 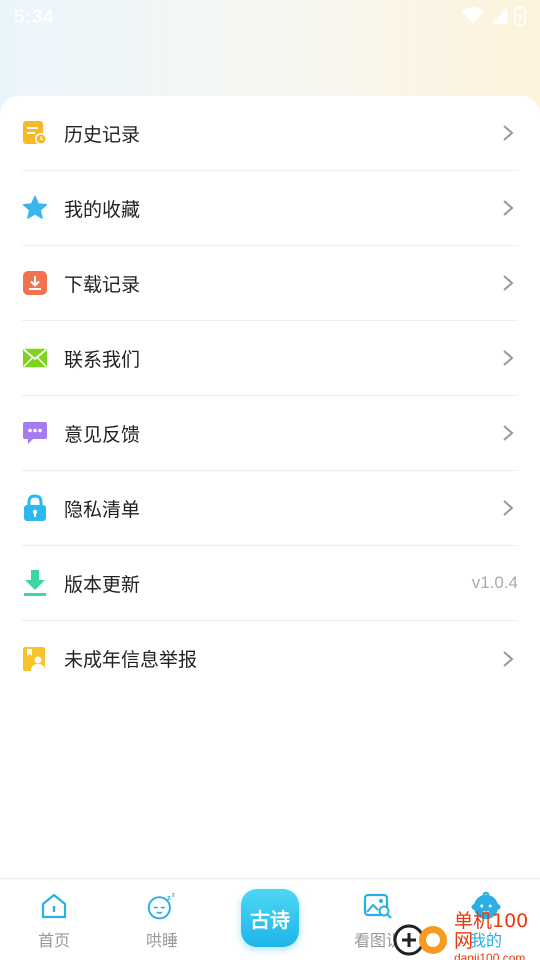 I want to click on menu-item-label: 意见反馈, so click(x=102, y=434).